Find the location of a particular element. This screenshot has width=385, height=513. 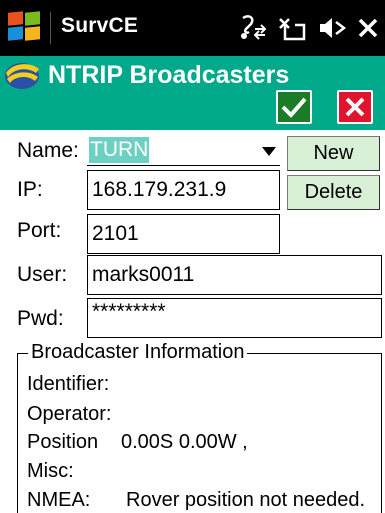

status-divider is located at coordinates (50, 28).